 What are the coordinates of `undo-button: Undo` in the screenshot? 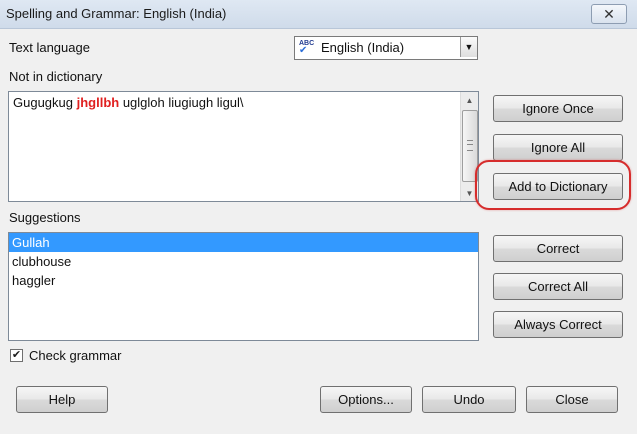 It's located at (469, 399).